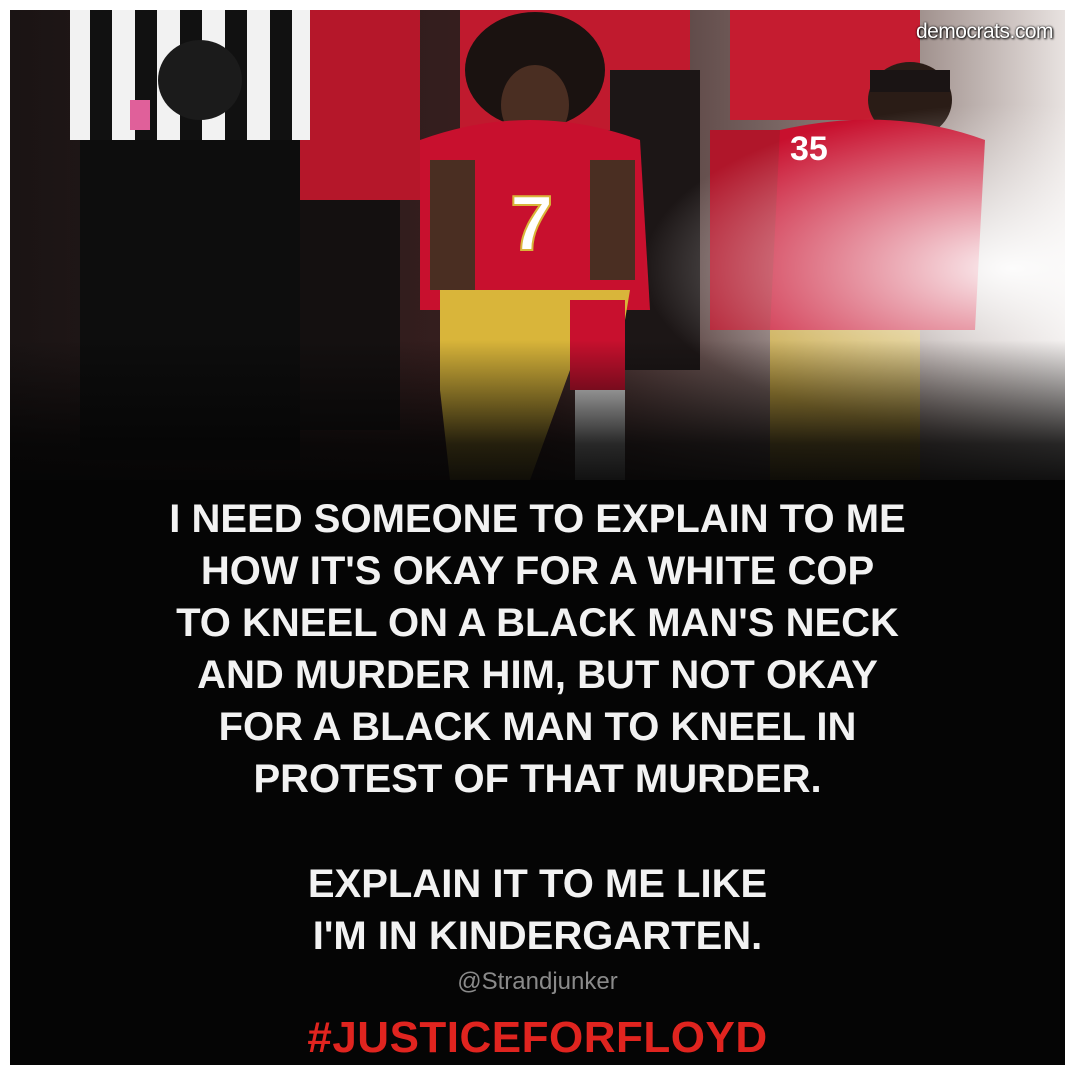 The image size is (1075, 1075). Describe the element at coordinates (537, 779) in the screenshot. I see `quote-line: PROTEST OF THAT MURDER.` at that location.